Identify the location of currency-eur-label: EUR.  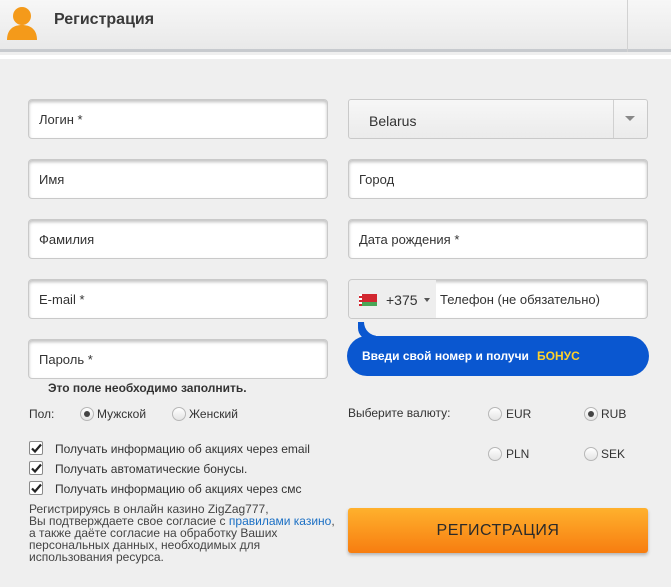
(518, 414).